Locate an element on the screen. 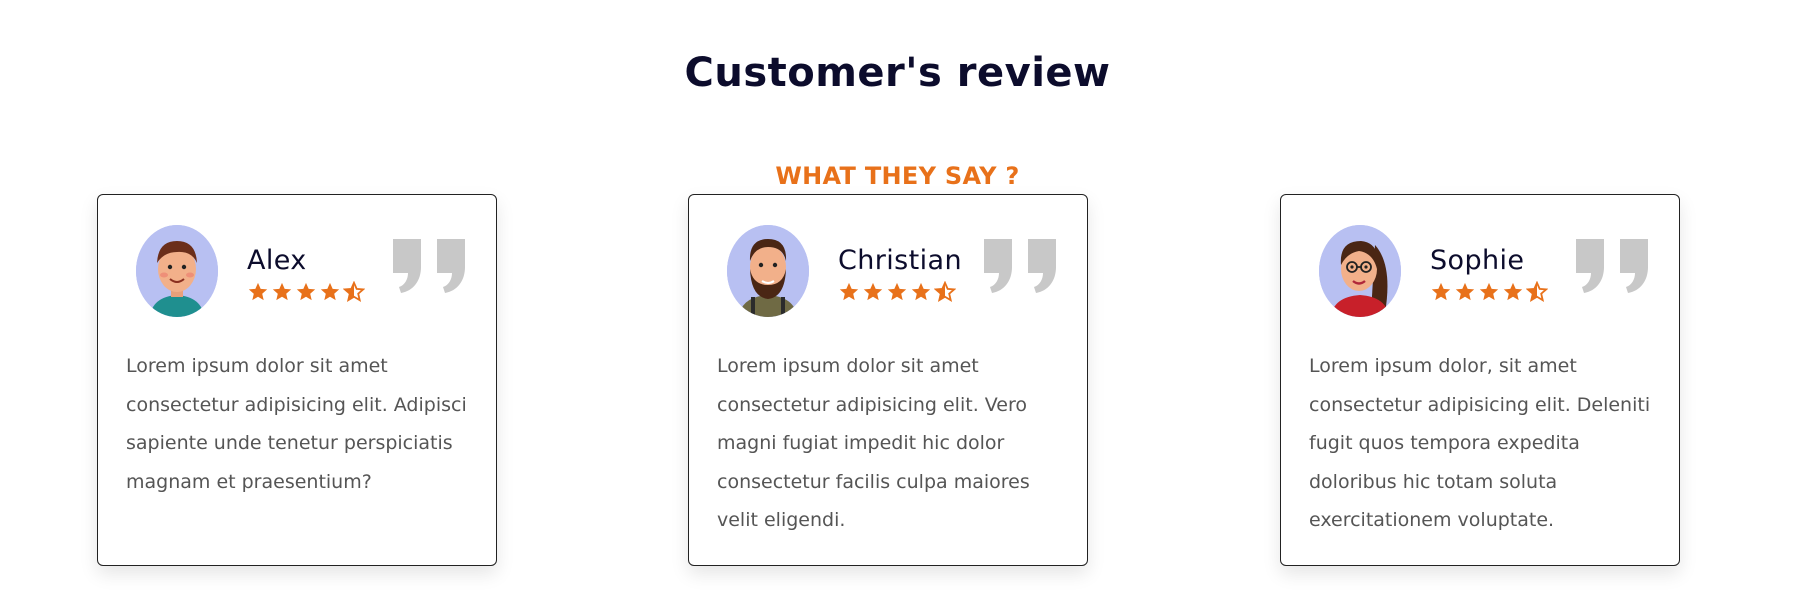 Image resolution: width=1795 pixels, height=604 pixels. reviewer-name: Sophie is located at coordinates (1477, 260).